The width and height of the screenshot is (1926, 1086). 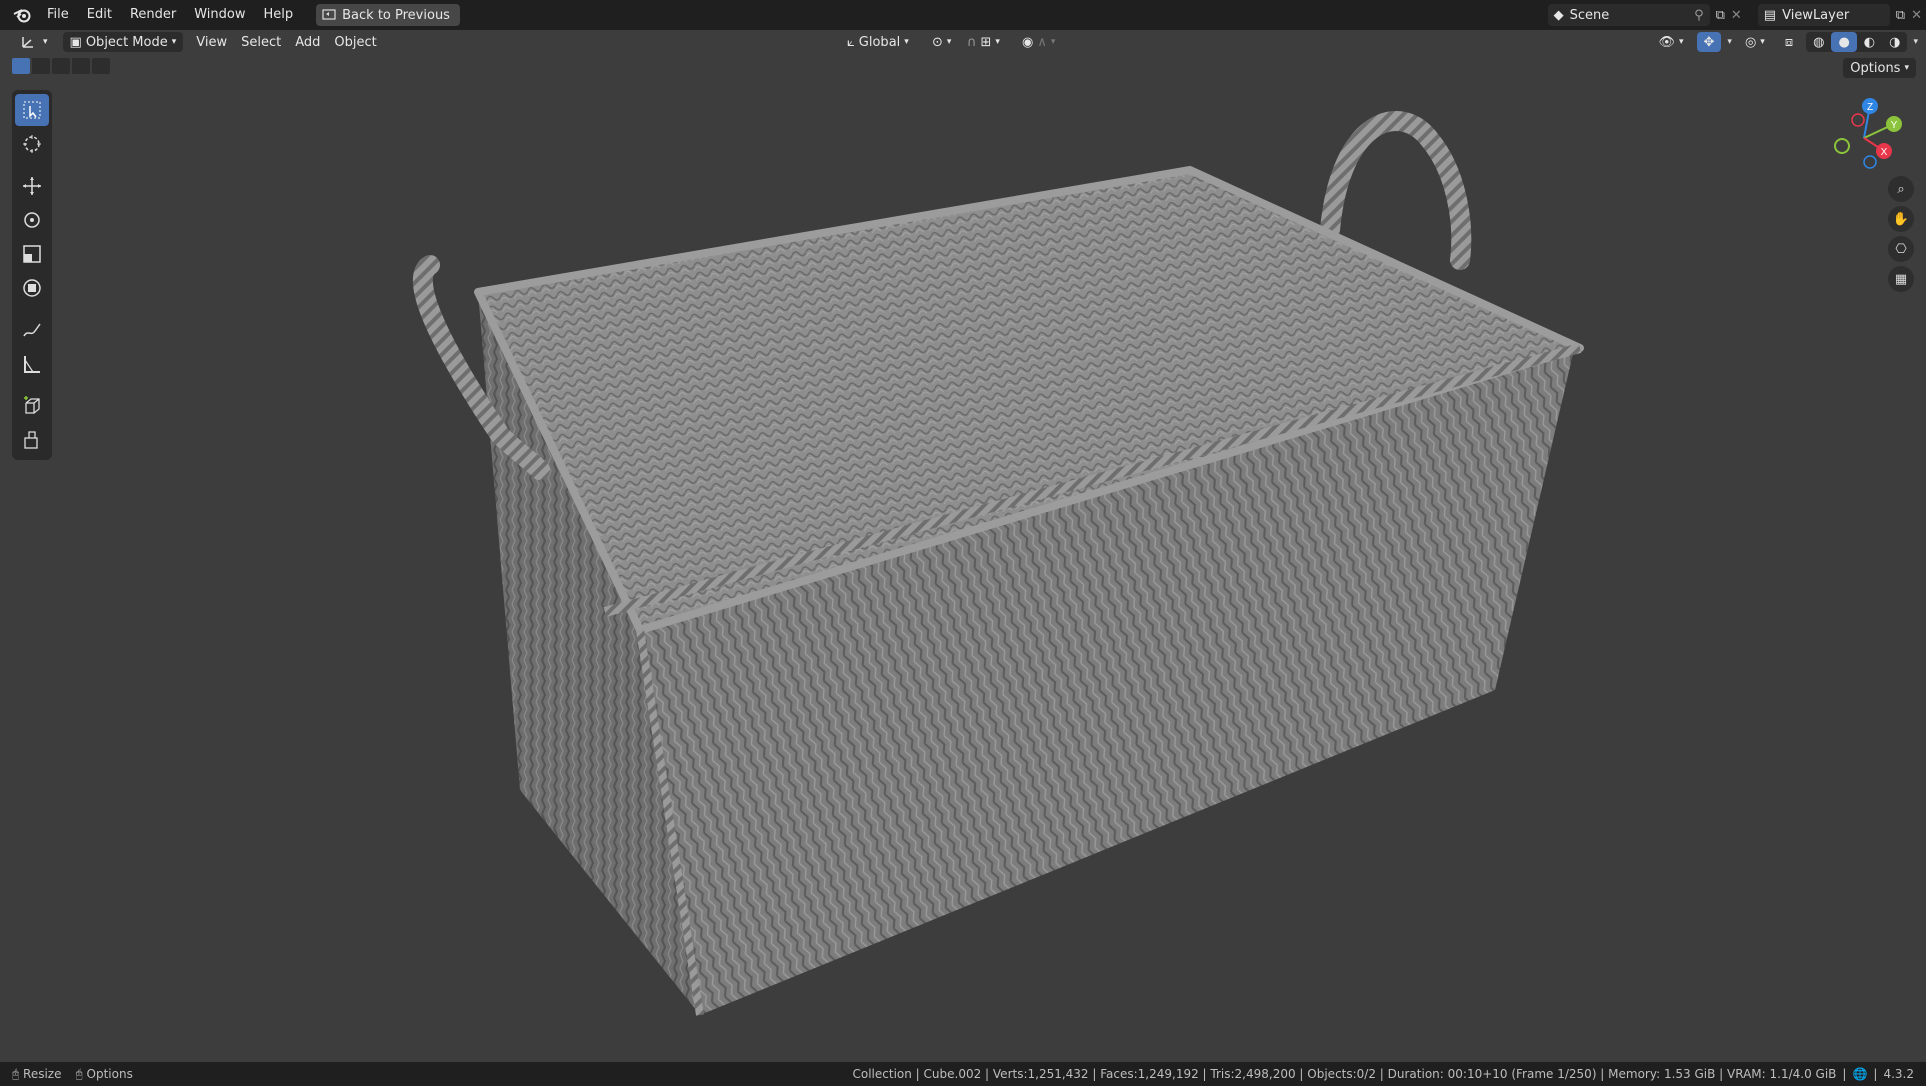 What do you see at coordinates (32, 110) in the screenshot?
I see `select-box-tool` at bounding box center [32, 110].